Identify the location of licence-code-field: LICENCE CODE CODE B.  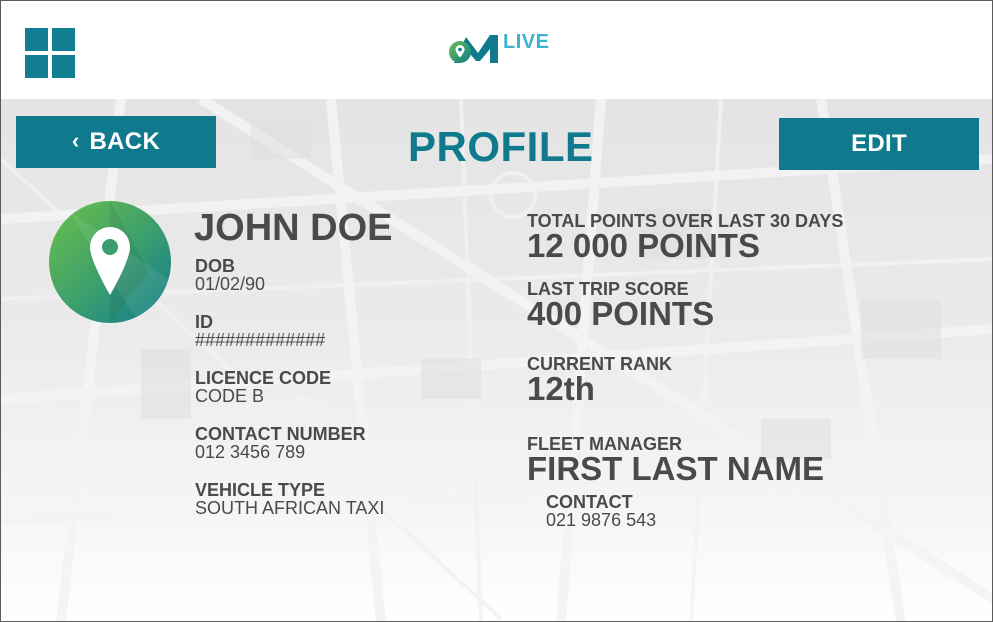
(263, 387).